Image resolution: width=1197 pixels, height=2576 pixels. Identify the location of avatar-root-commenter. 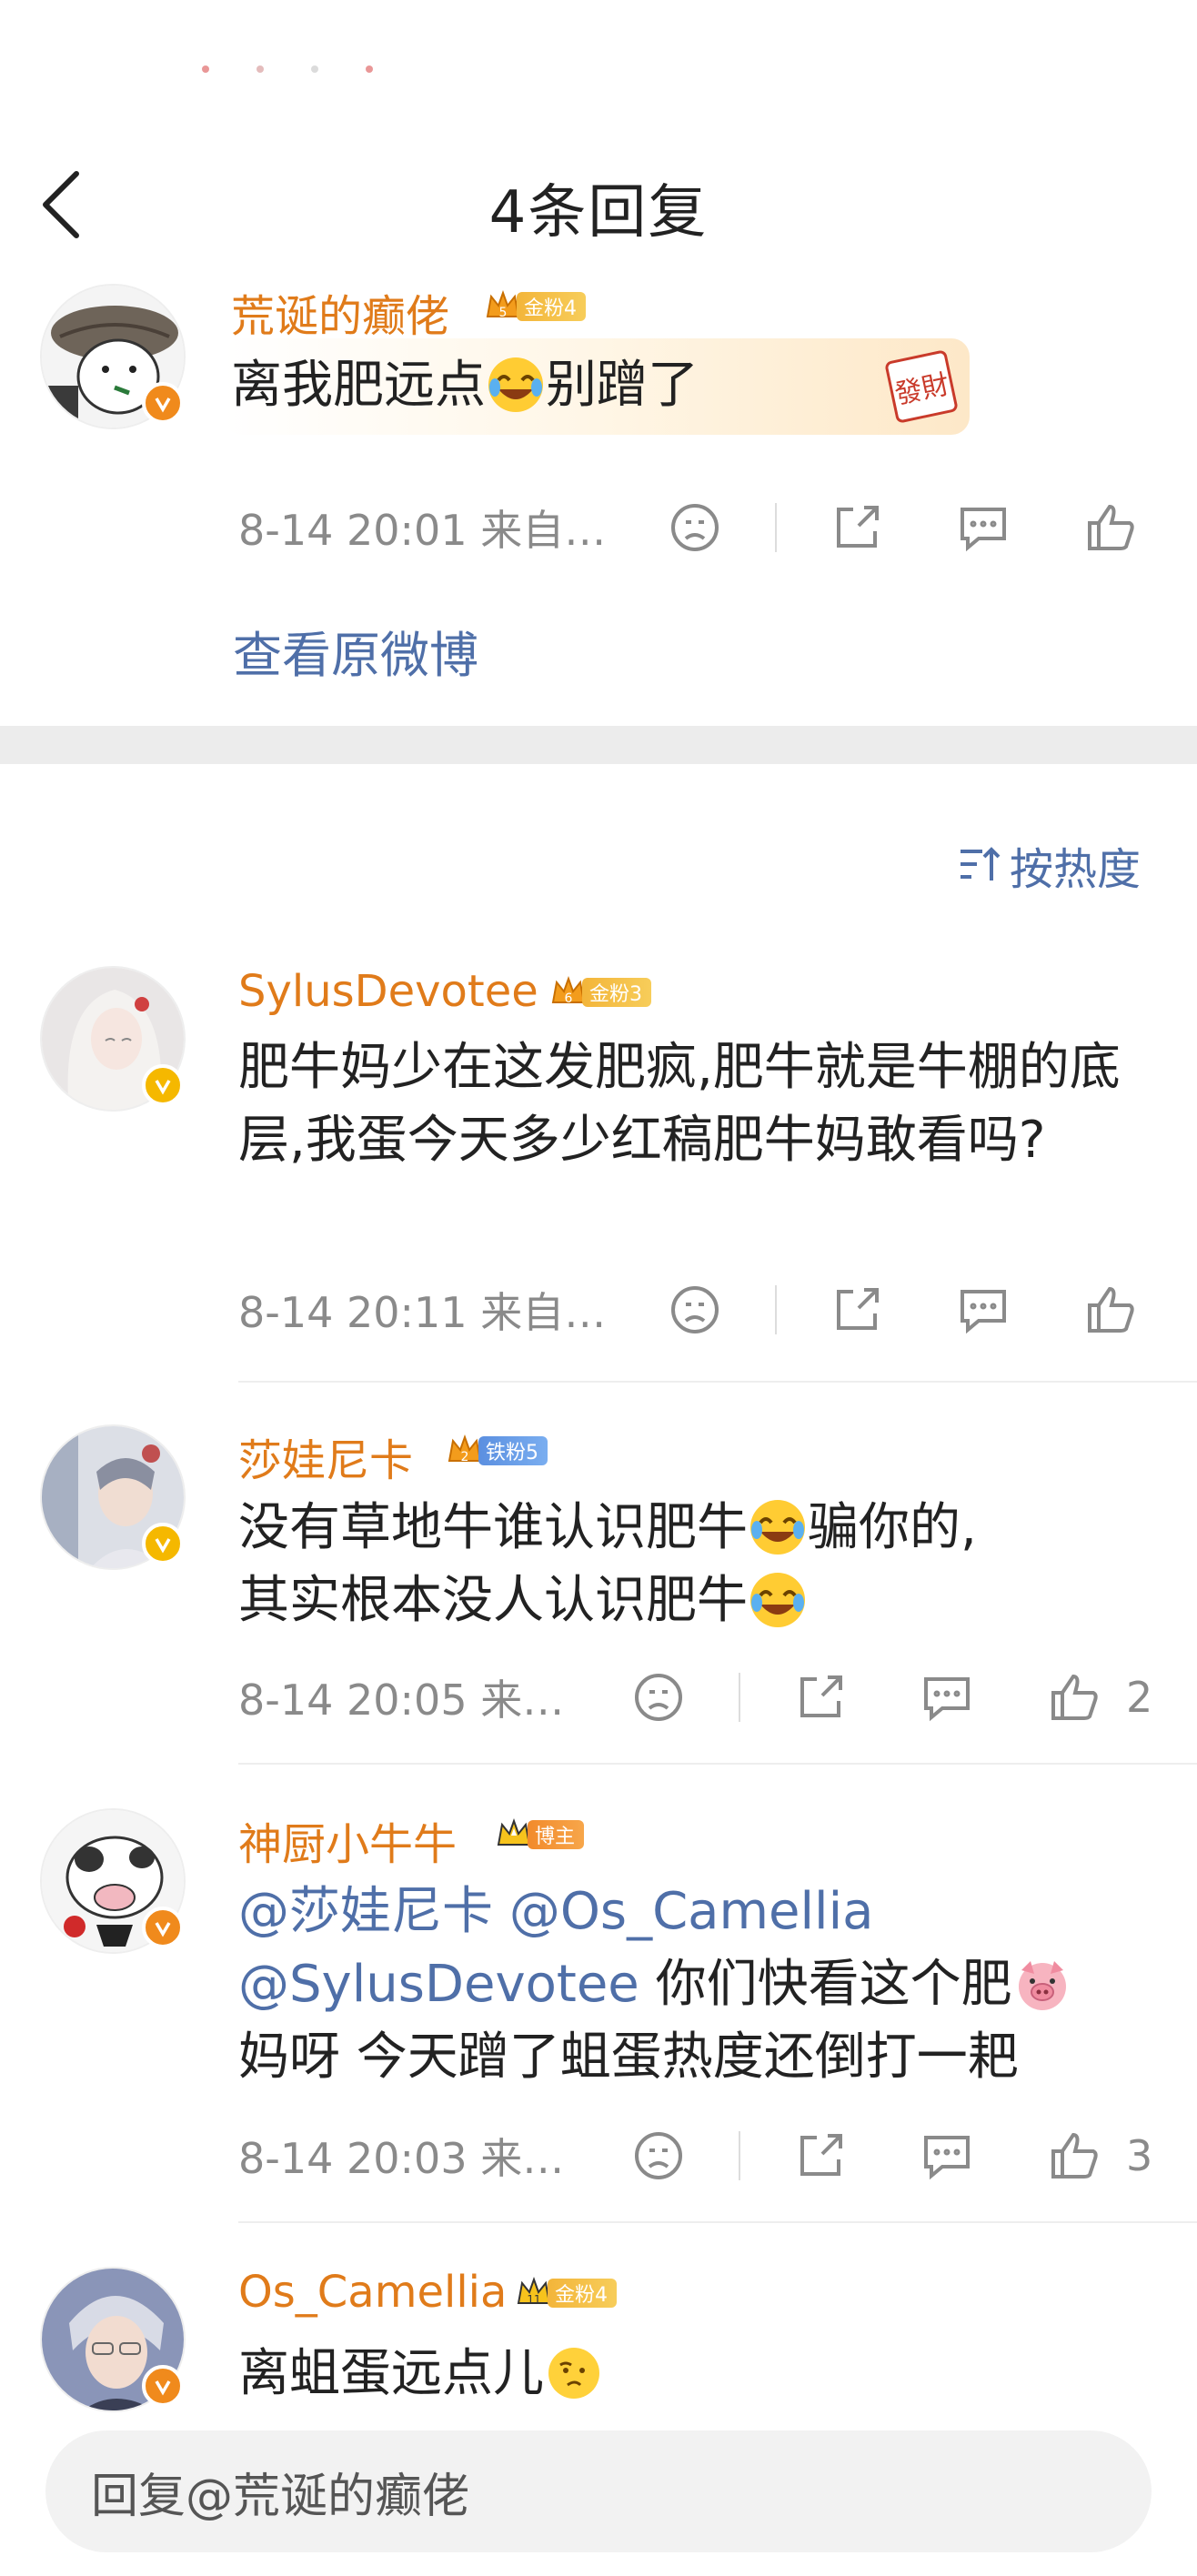
(113, 356).